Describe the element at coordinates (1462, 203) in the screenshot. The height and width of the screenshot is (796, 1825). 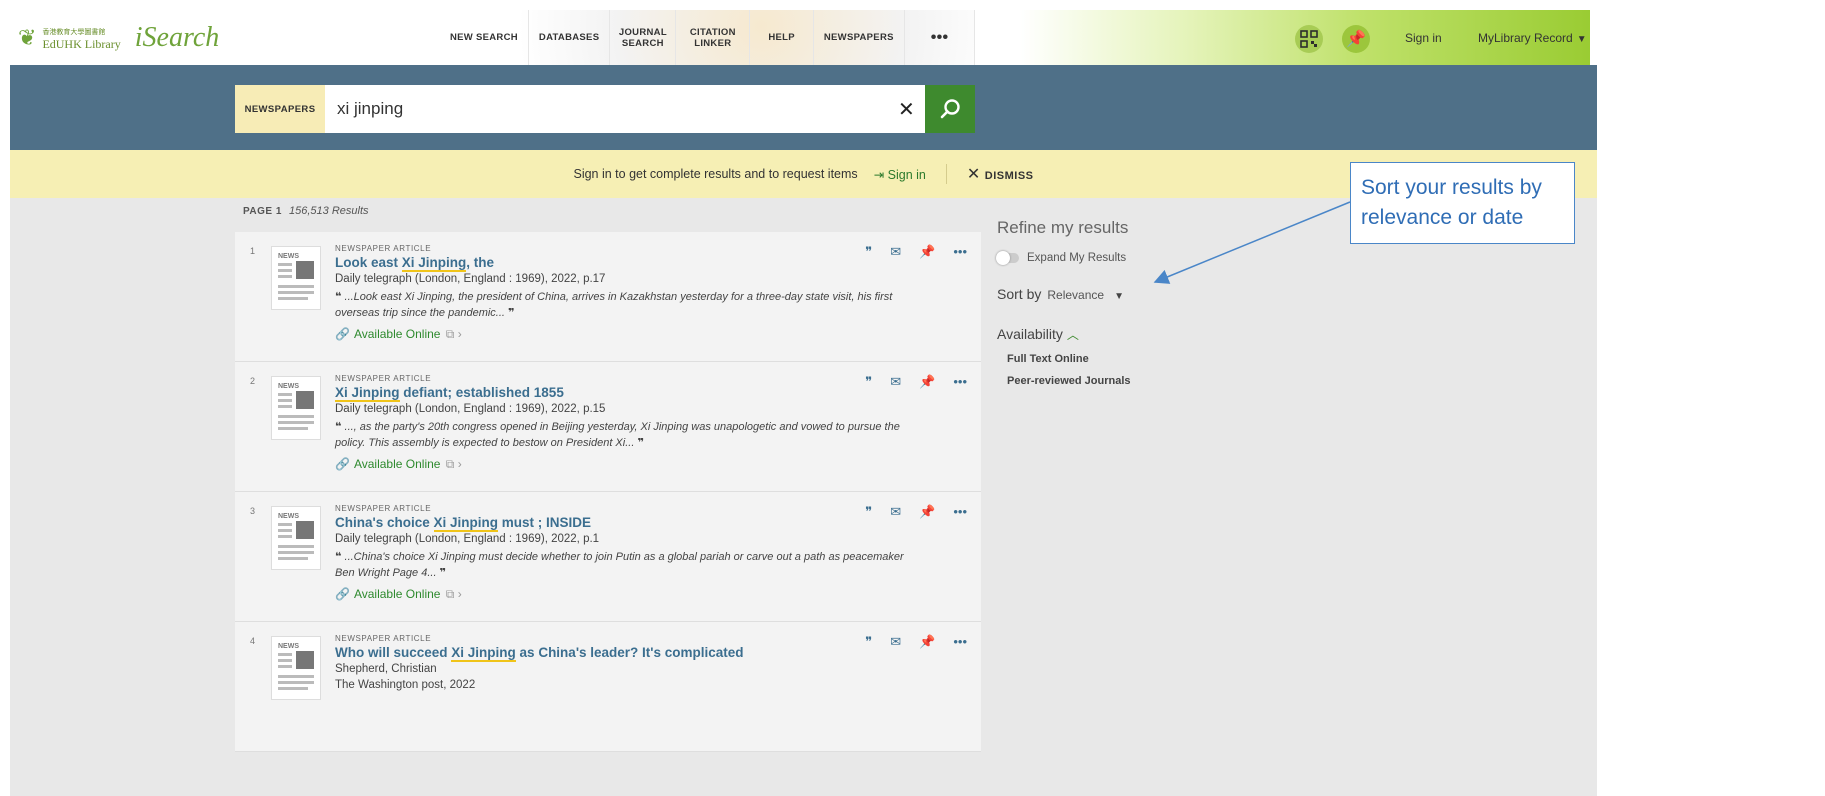
I see `annotation-callout: Sort your results by relevance or date` at that location.